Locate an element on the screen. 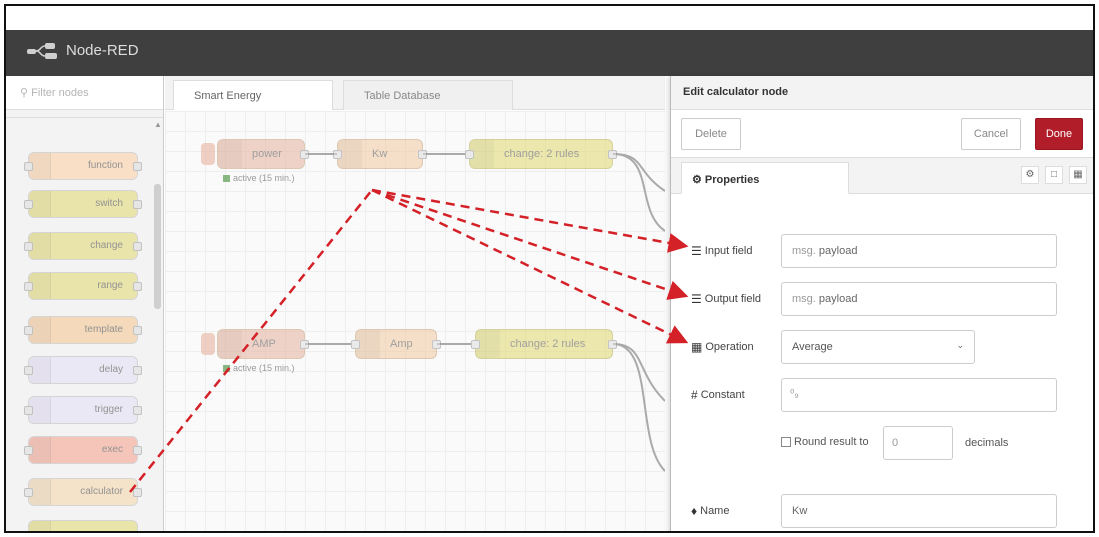 The image size is (1099, 537). output-field-label: ☰ Output field is located at coordinates (726, 299).